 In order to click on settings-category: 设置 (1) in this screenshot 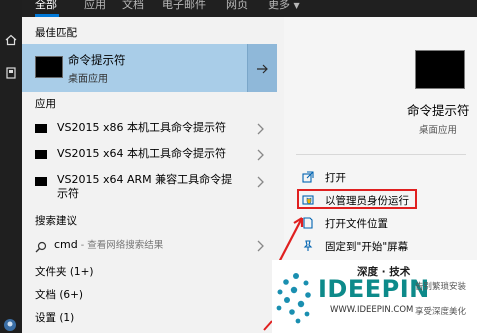, I will do `click(54, 317)`.